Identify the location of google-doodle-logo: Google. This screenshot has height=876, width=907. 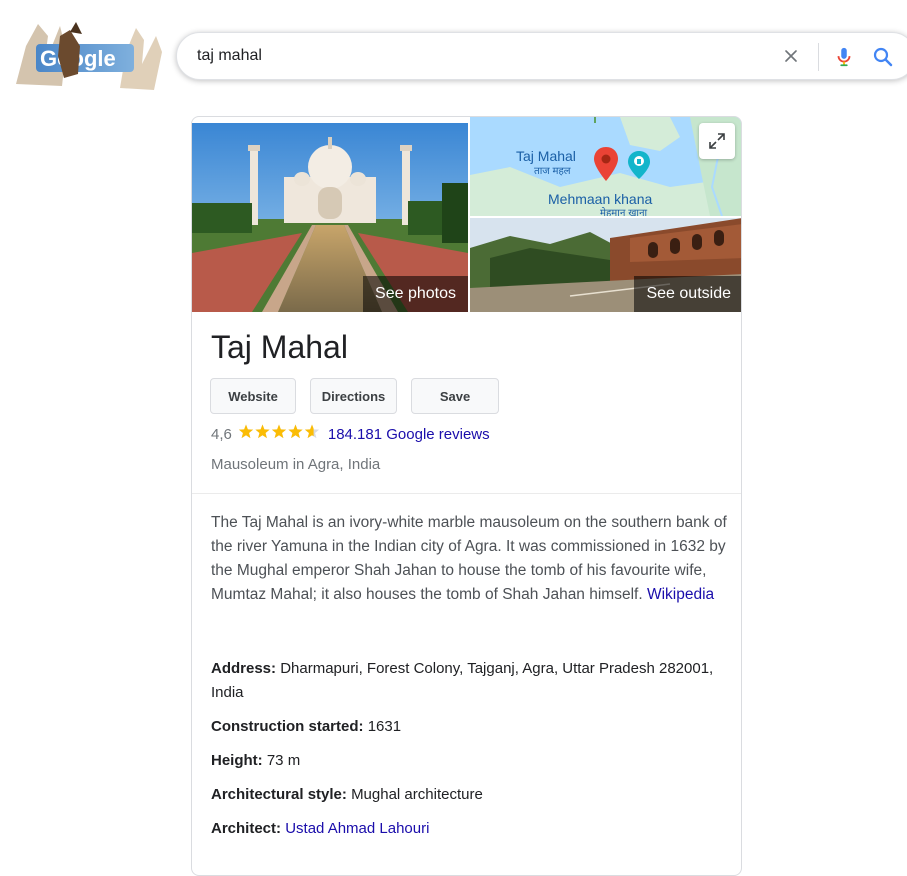
(88, 54).